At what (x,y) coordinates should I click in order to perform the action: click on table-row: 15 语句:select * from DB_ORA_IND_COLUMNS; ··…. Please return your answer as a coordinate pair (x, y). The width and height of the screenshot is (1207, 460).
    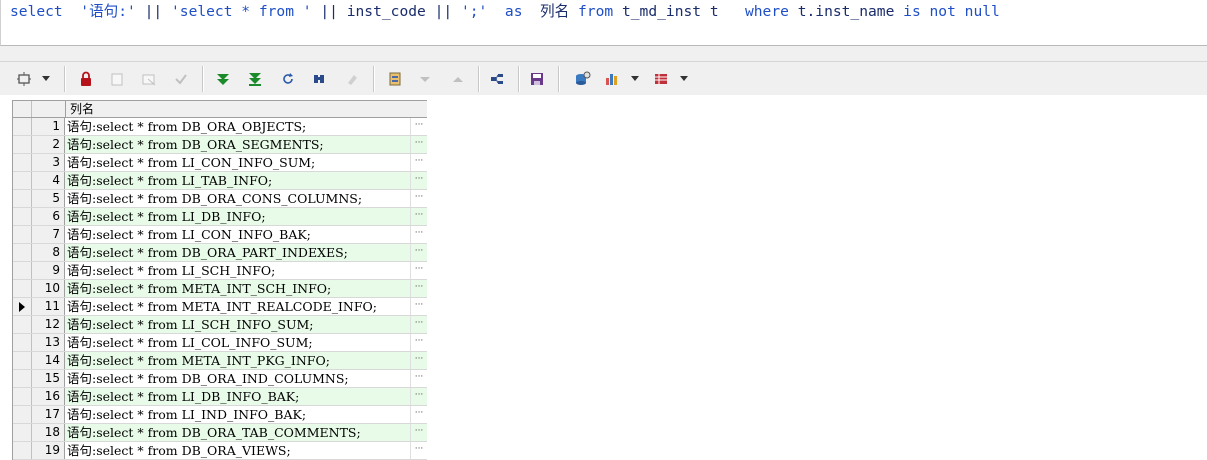
    Looking at the image, I should click on (220, 379).